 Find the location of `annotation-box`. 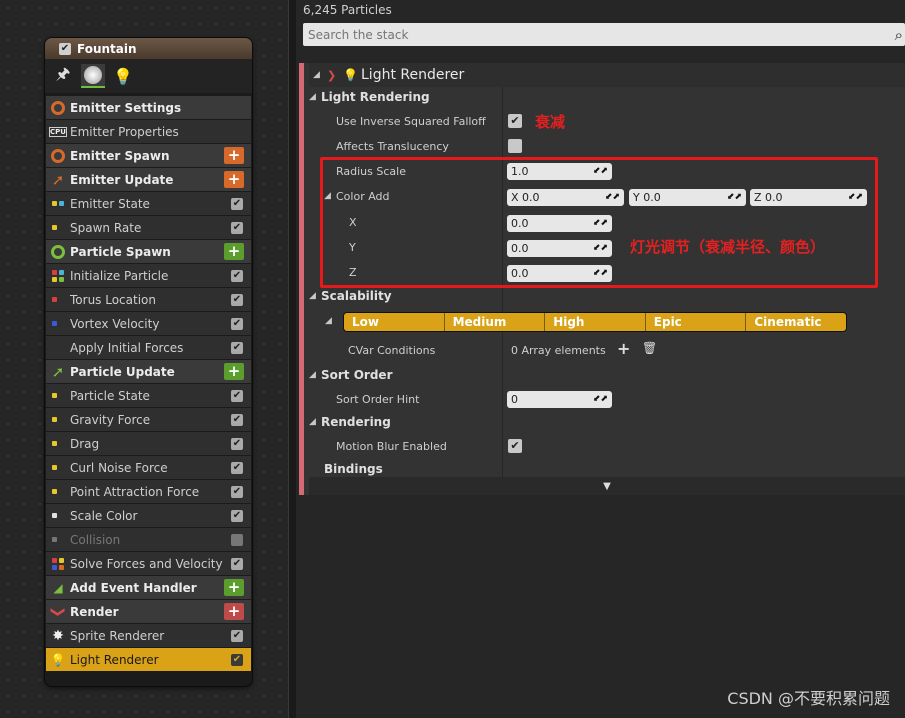

annotation-box is located at coordinates (599, 222).